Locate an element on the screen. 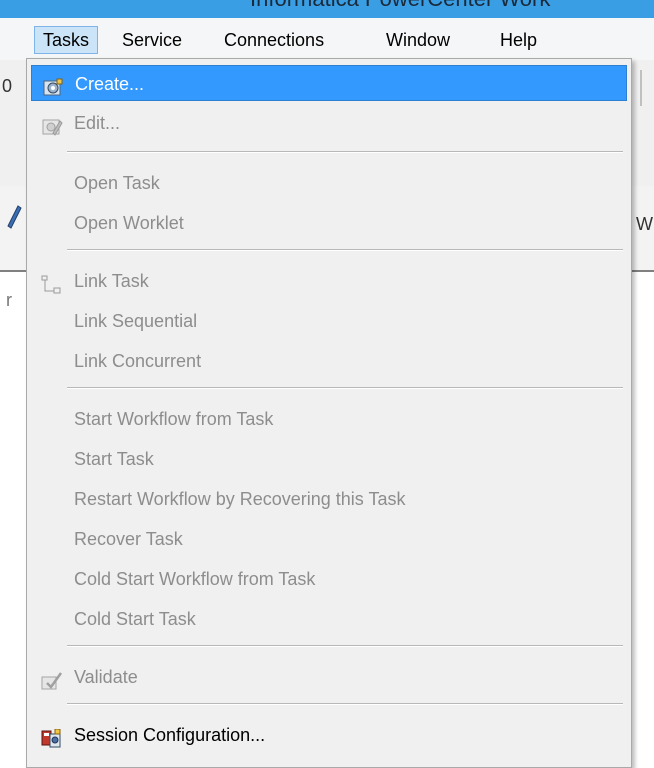 Image resolution: width=654 pixels, height=768 pixels. menu-item-label: Open Task is located at coordinates (117, 183).